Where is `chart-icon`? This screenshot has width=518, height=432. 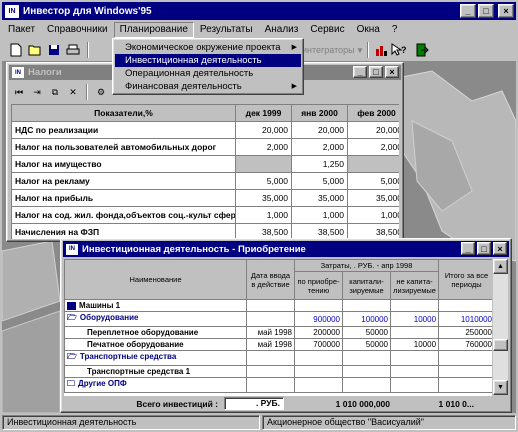 chart-icon is located at coordinates (382, 50).